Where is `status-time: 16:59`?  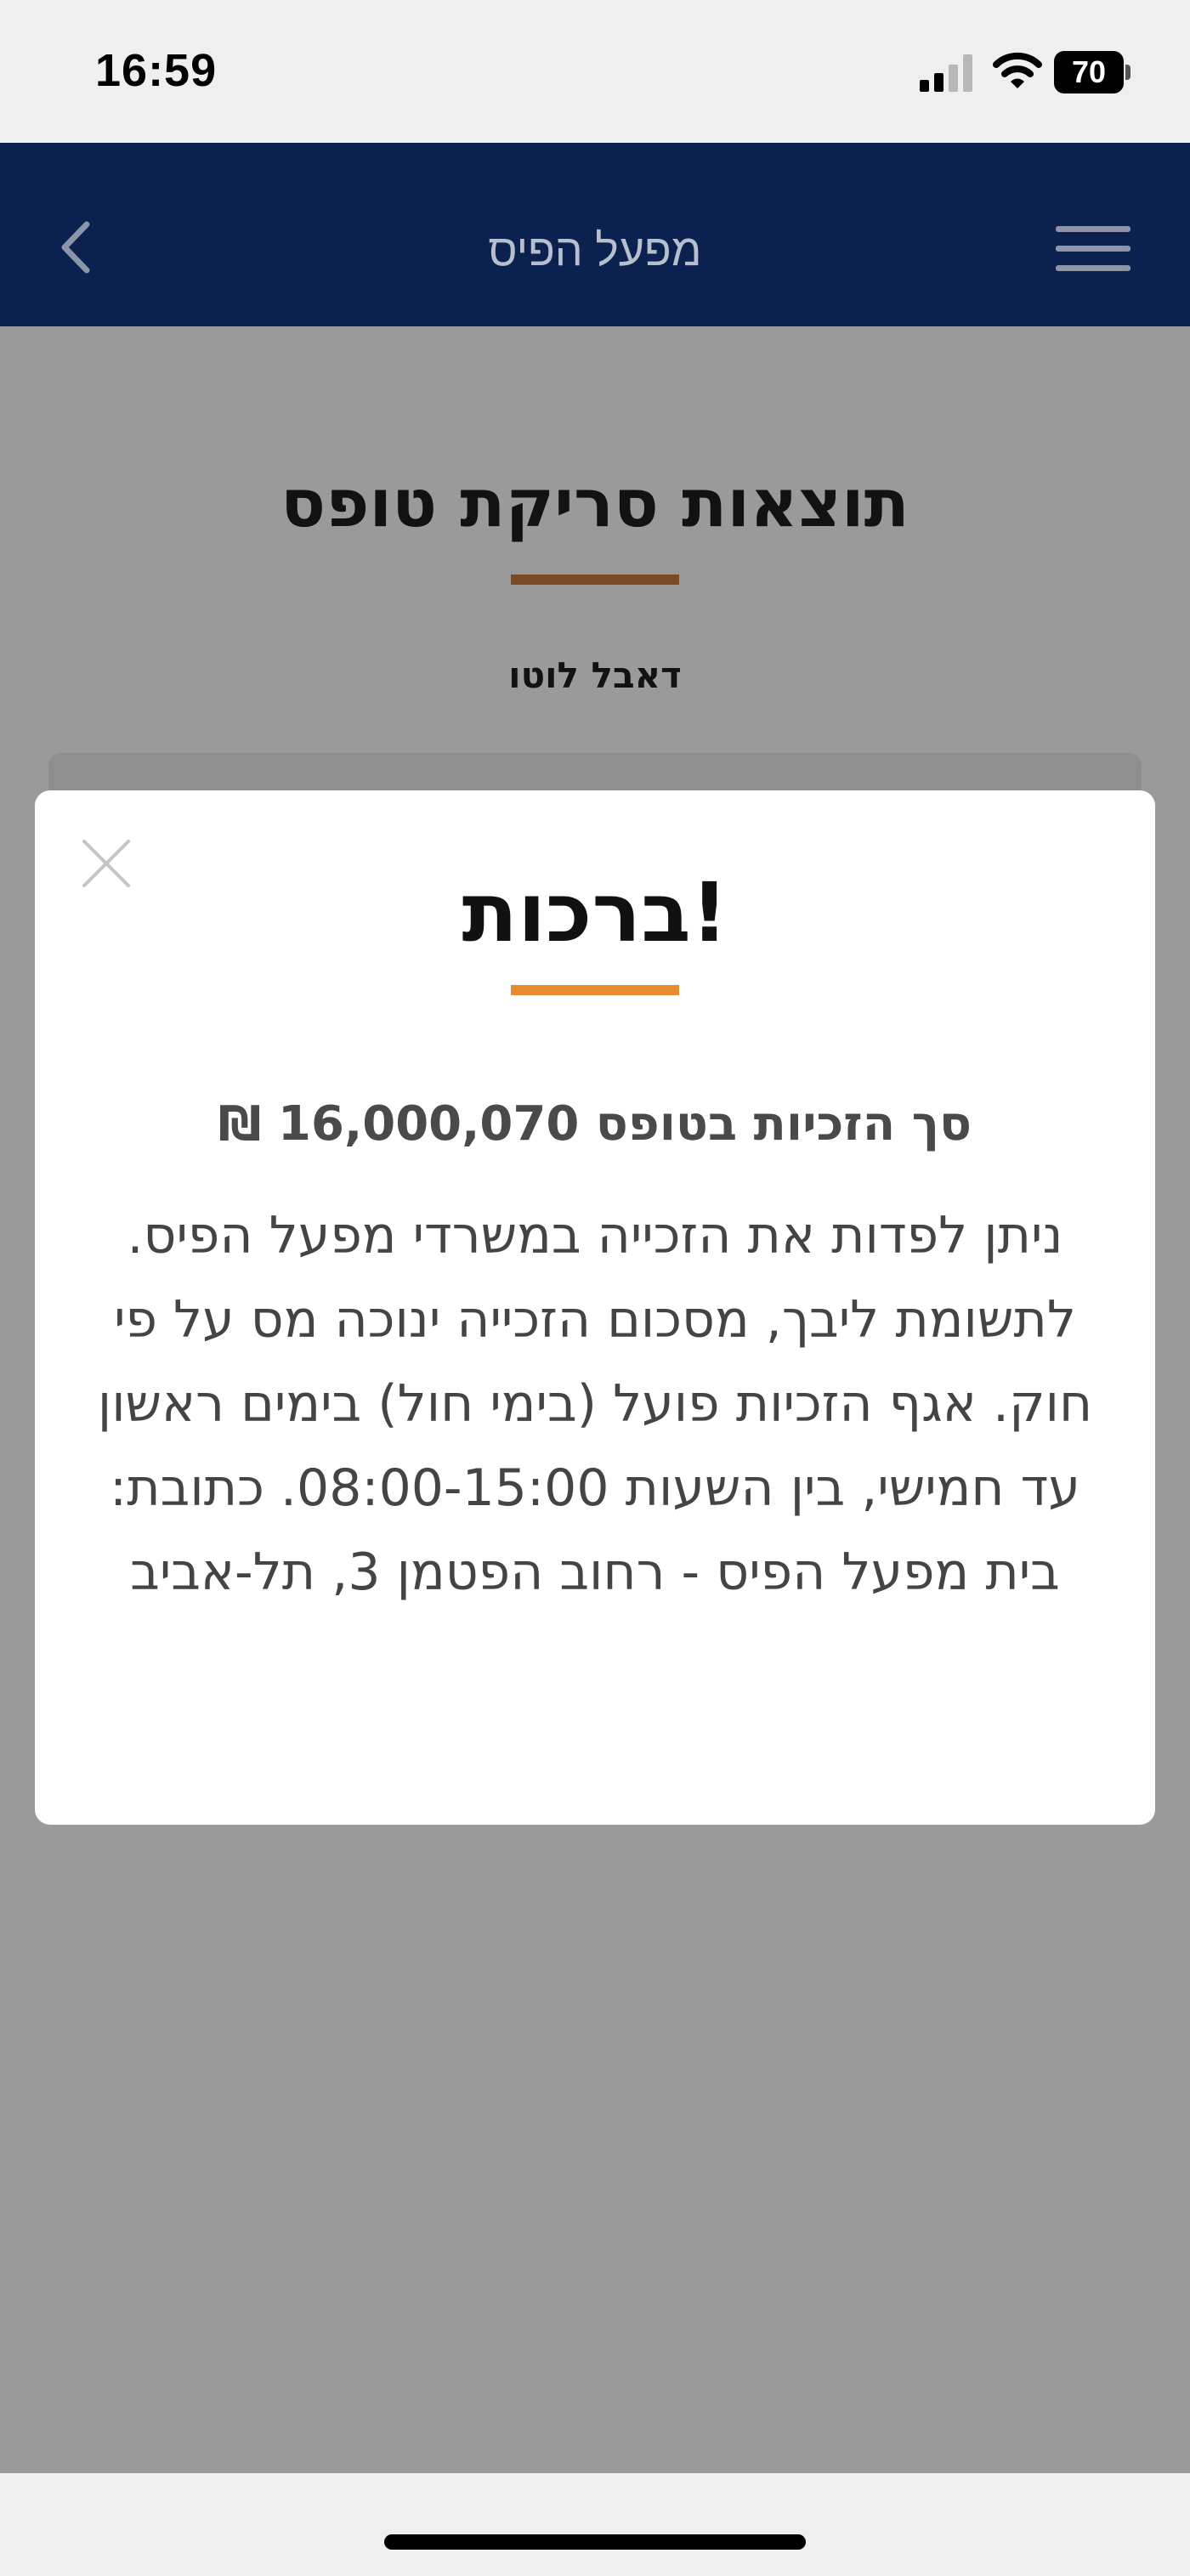 status-time: 16:59 is located at coordinates (156, 70).